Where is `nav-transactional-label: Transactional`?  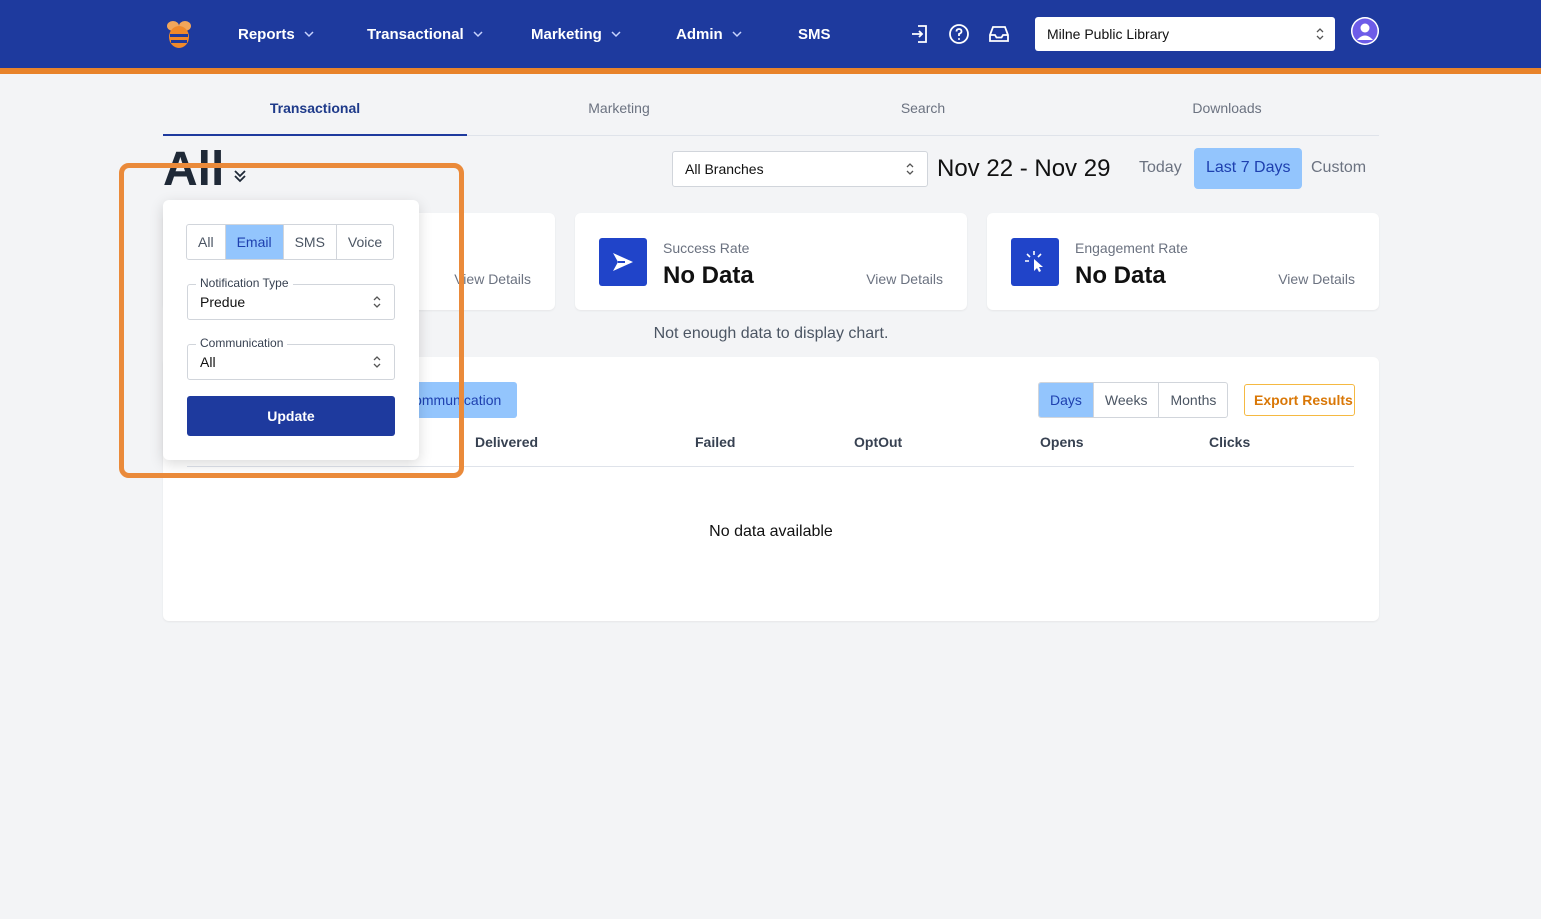
nav-transactional-label: Transactional is located at coordinates (415, 34).